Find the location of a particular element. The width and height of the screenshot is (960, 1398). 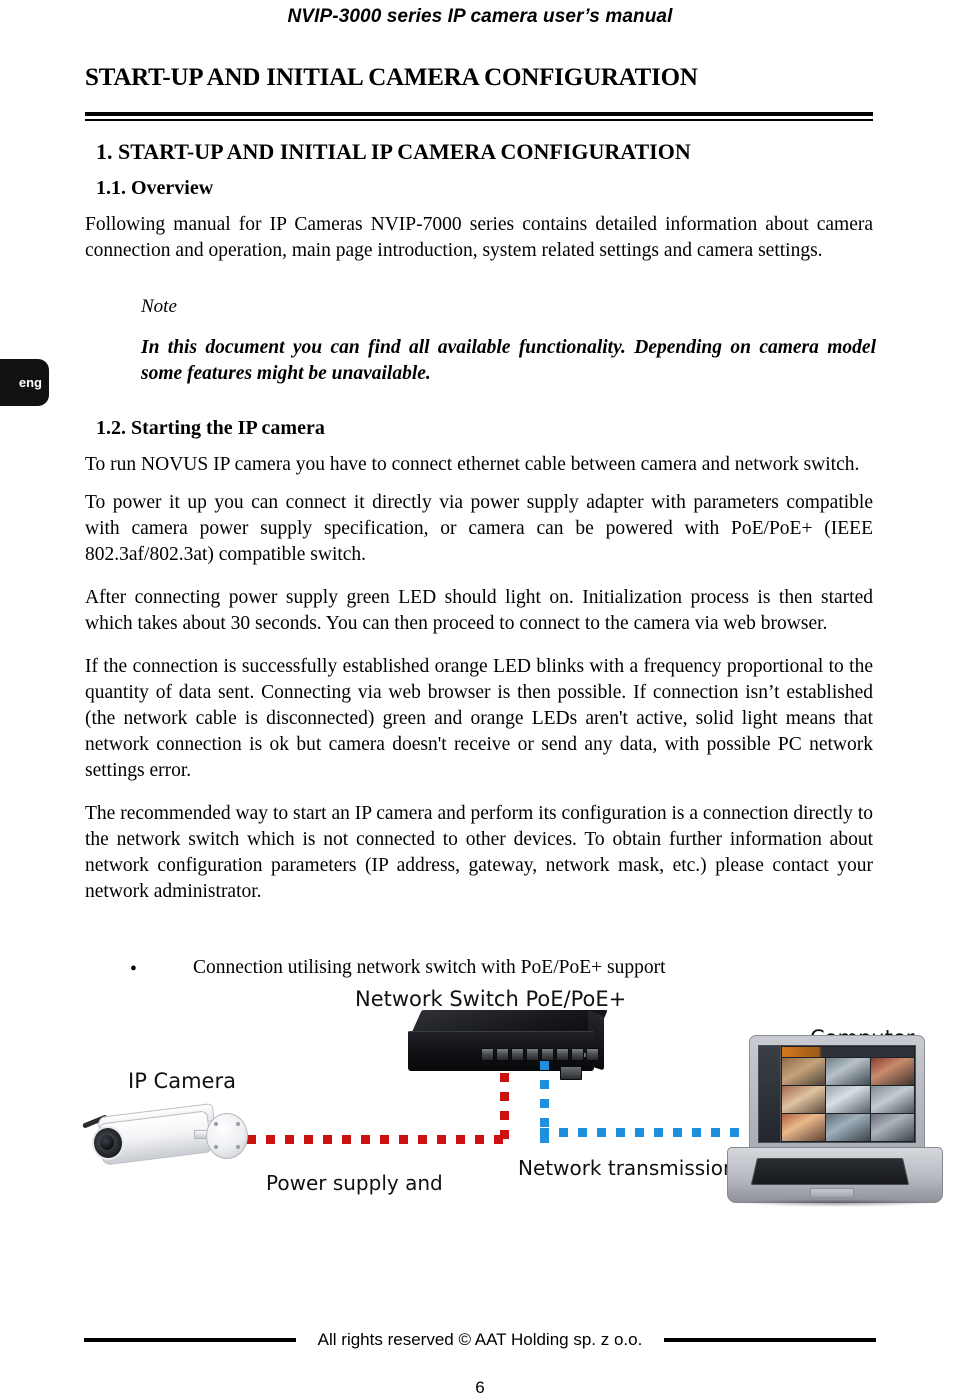

diagram-label-power-line: Power supply and is located at coordinates (354, 1183).